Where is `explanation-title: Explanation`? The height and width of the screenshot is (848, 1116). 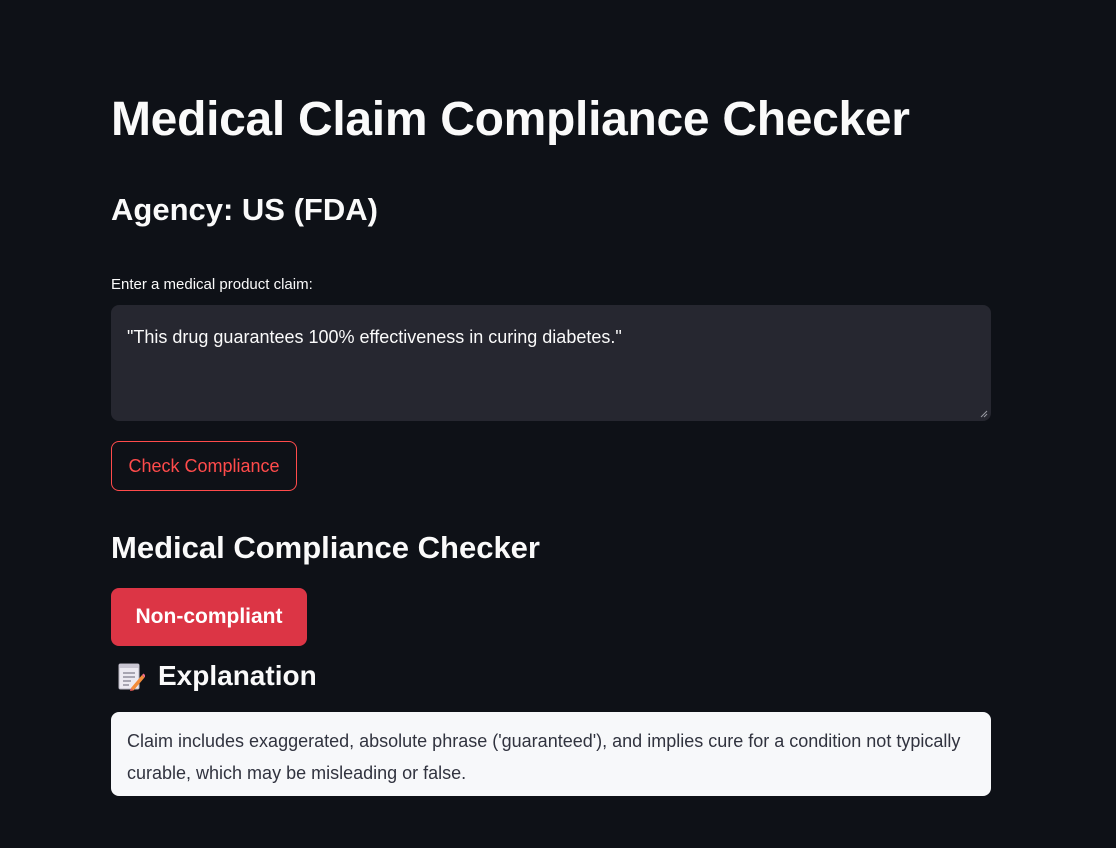 explanation-title: Explanation is located at coordinates (237, 675).